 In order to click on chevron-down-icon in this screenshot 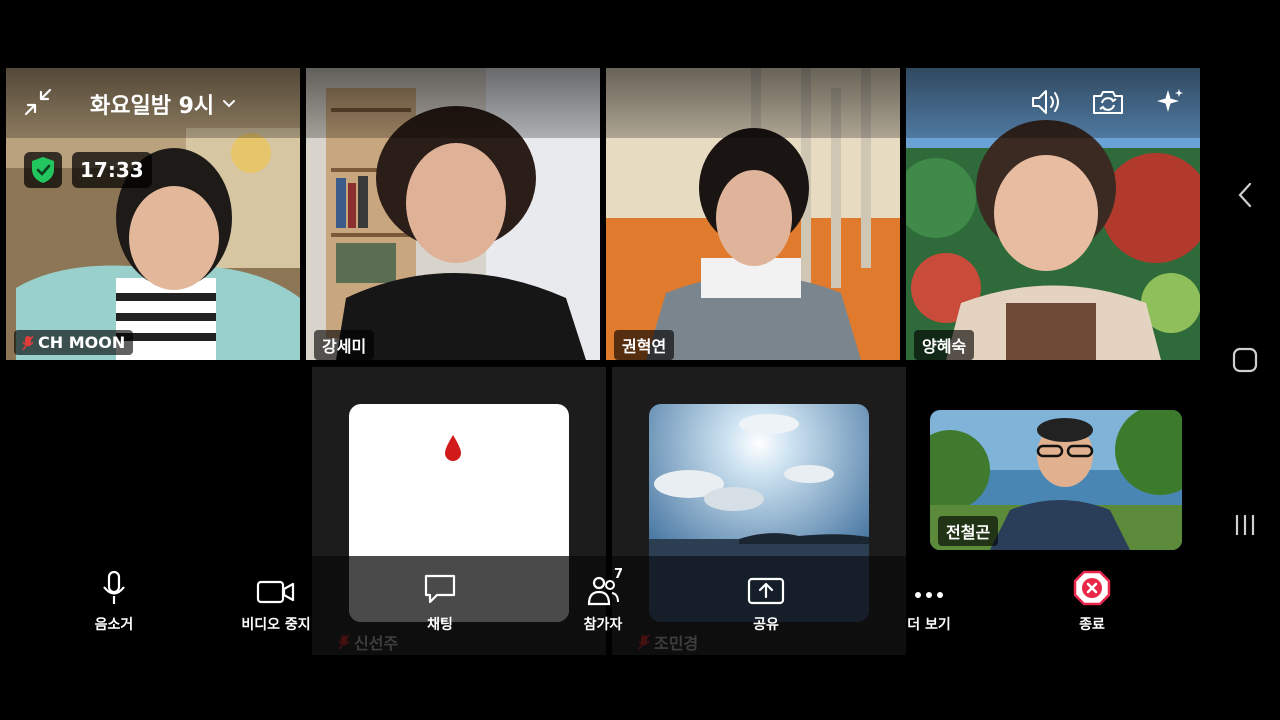, I will do `click(229, 104)`.